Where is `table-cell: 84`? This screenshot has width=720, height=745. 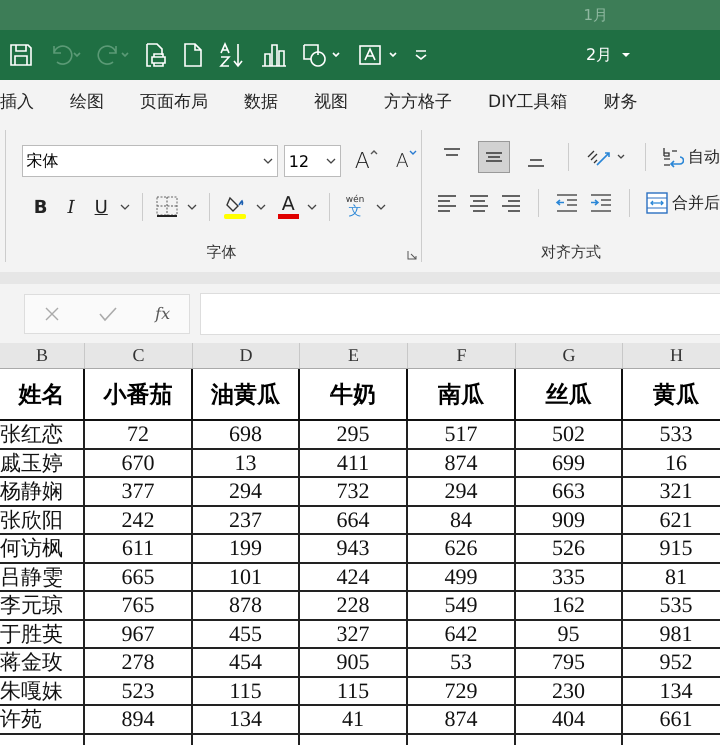
table-cell: 84 is located at coordinates (462, 519).